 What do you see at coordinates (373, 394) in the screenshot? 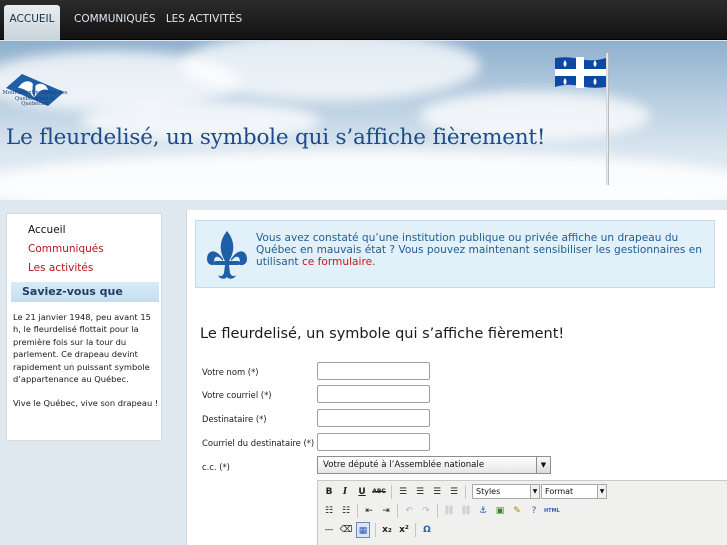
I see `courriel-input` at bounding box center [373, 394].